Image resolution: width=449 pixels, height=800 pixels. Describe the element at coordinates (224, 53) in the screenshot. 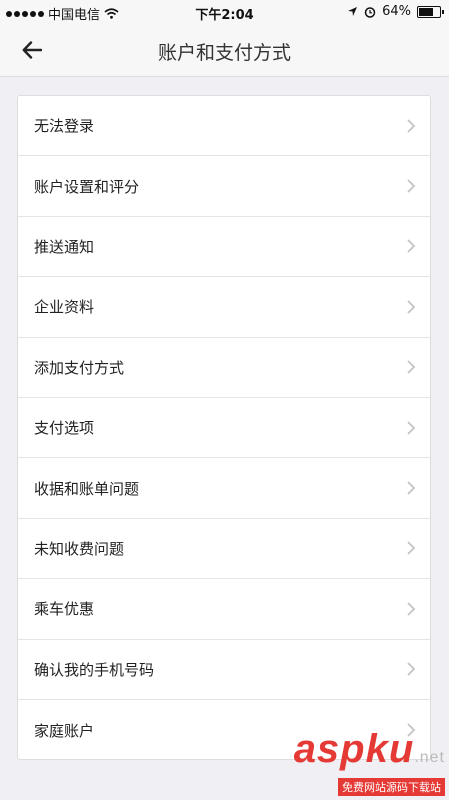

I see `page-title: 账户和支付方式` at that location.